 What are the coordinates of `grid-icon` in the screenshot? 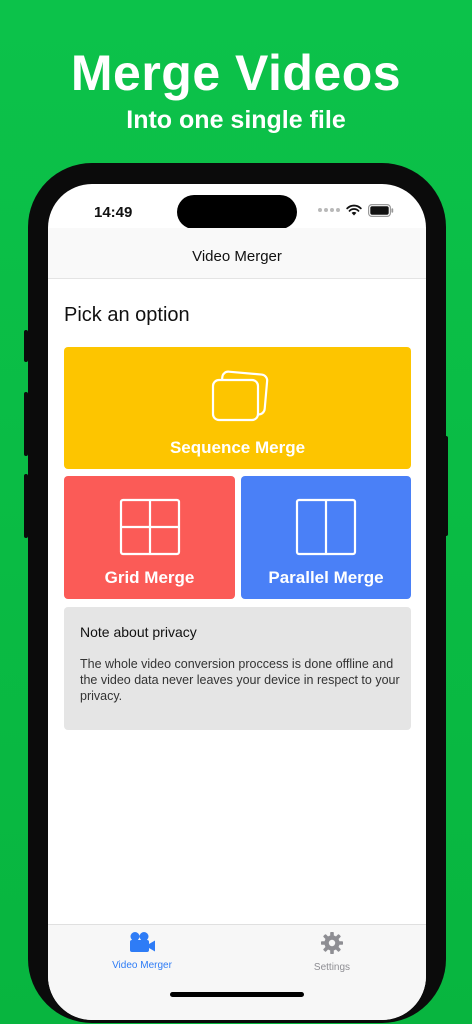 It's located at (149, 527).